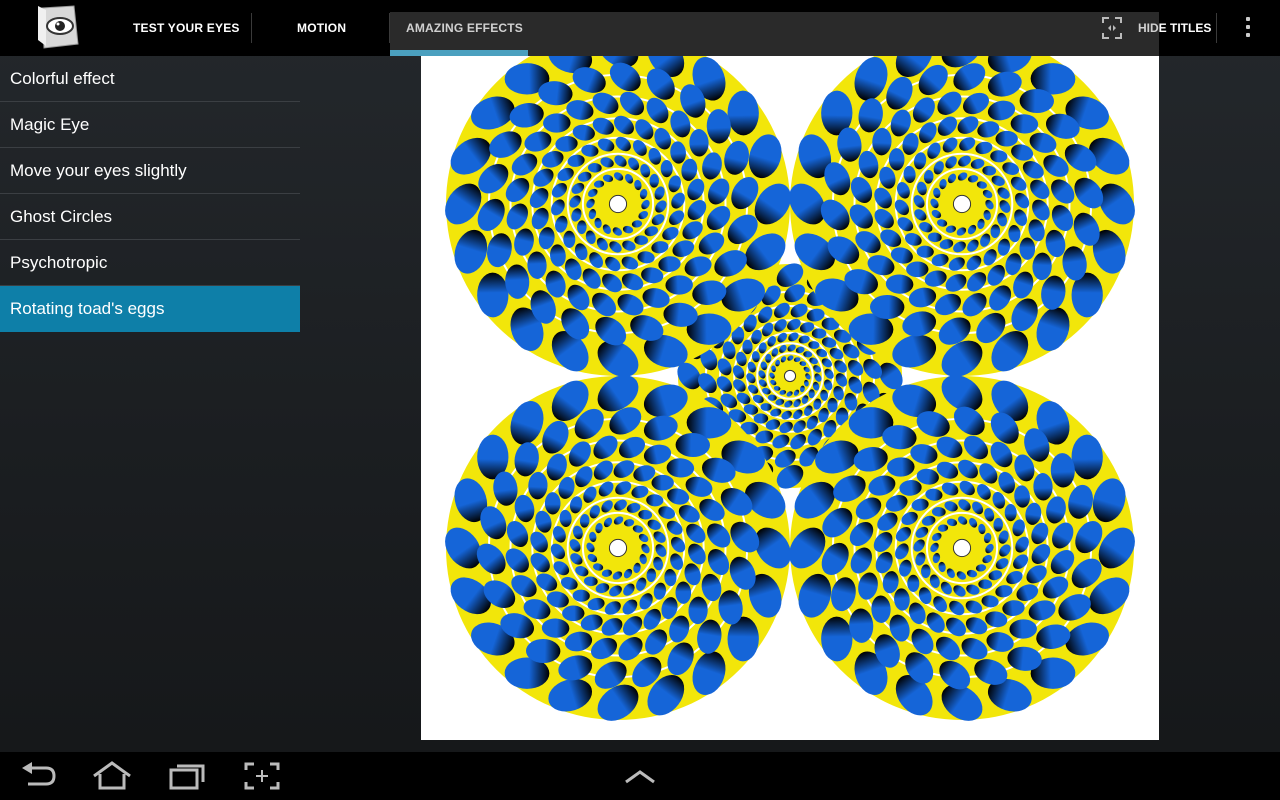 This screenshot has width=1280, height=800. I want to click on tab-motion: MOTION, so click(321, 28).